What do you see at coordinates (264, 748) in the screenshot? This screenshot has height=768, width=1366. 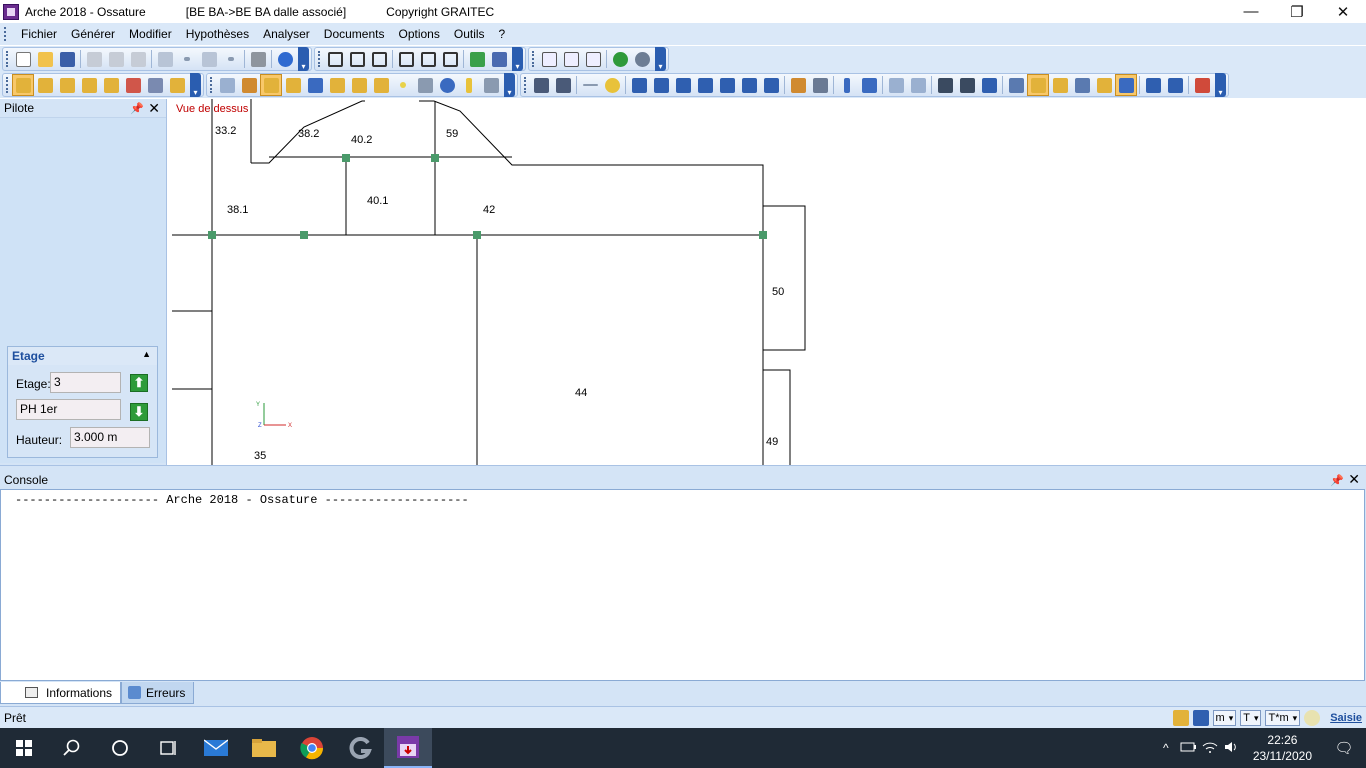 I see `file-explorer-app` at bounding box center [264, 748].